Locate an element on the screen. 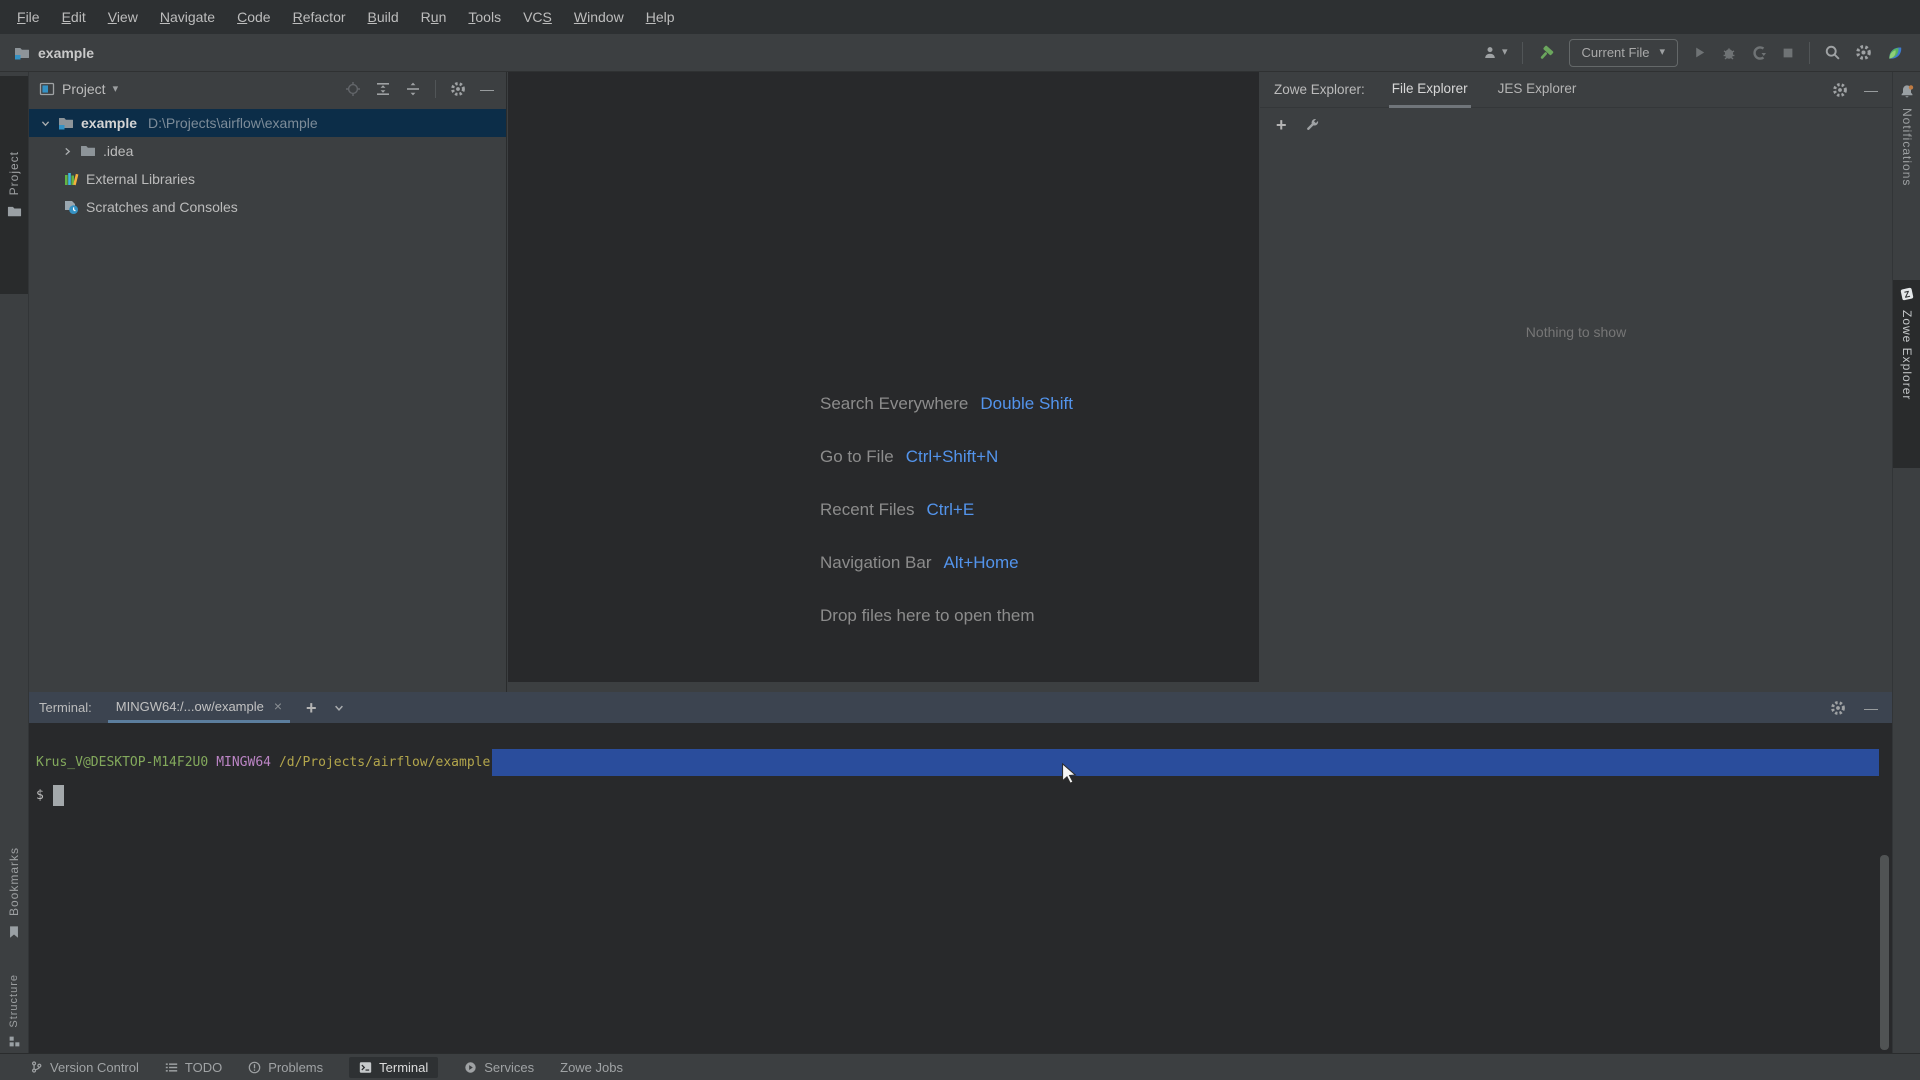 The width and height of the screenshot is (1920, 1080). statusbar-item-zowe-jobs: Zowe Jobs is located at coordinates (591, 1067).